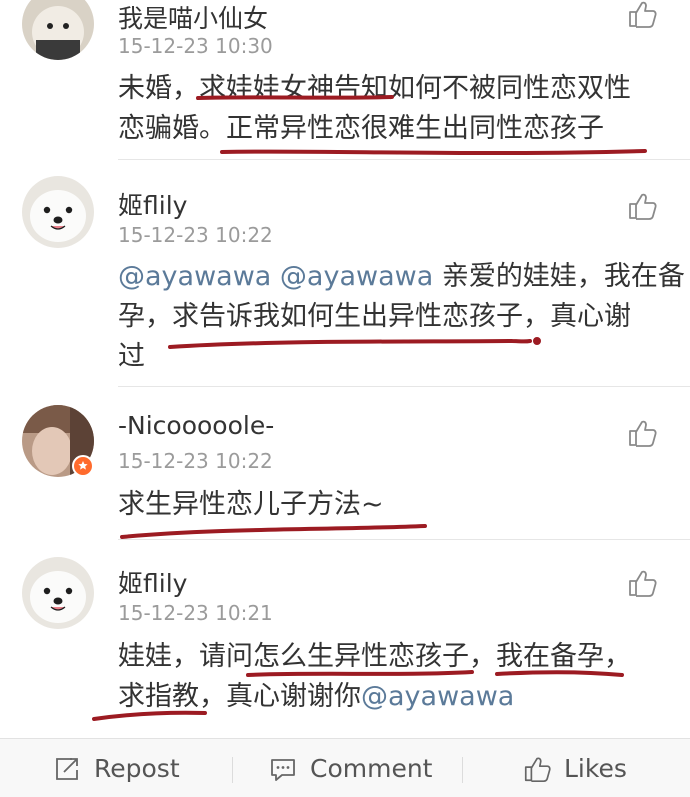 The image size is (690, 797). I want to click on comment-text-line: 求指教，真心谢谢你@ayawawa, so click(316, 697).